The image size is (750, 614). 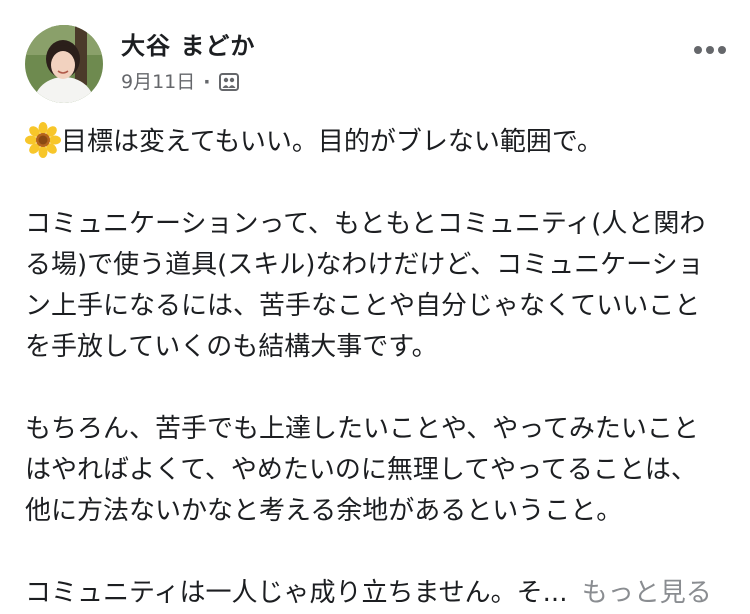 I want to click on friends-group-icon, so click(x=229, y=82).